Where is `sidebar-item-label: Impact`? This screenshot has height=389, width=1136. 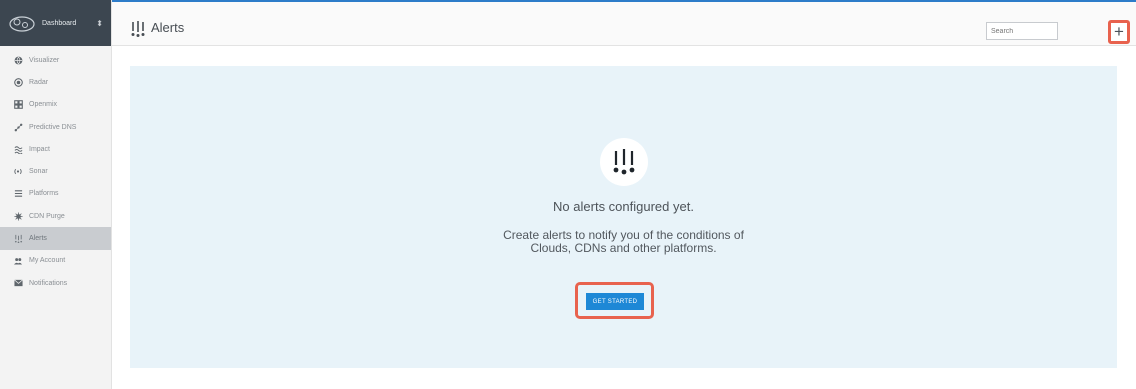
sidebar-item-label: Impact is located at coordinates (40, 149).